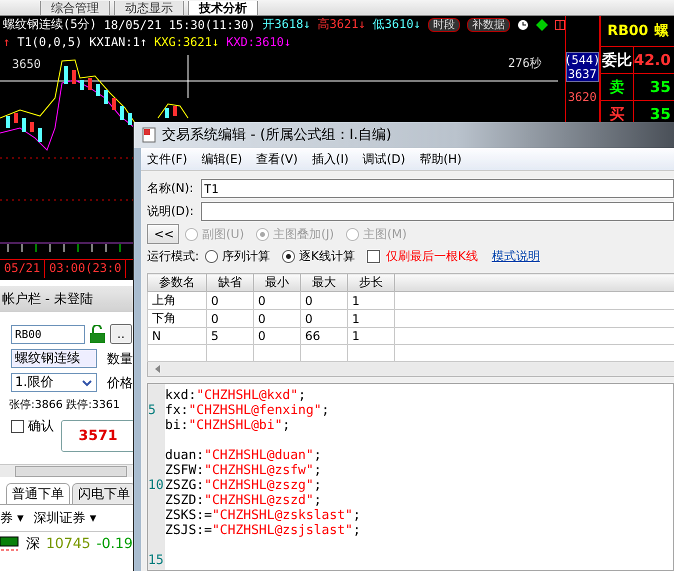  I want to click on column-header: 最大, so click(324, 283).